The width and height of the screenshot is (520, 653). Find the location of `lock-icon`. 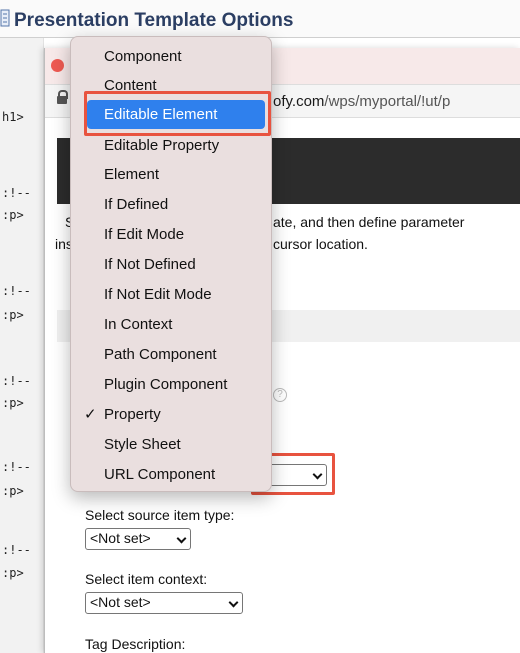

lock-icon is located at coordinates (62, 98).